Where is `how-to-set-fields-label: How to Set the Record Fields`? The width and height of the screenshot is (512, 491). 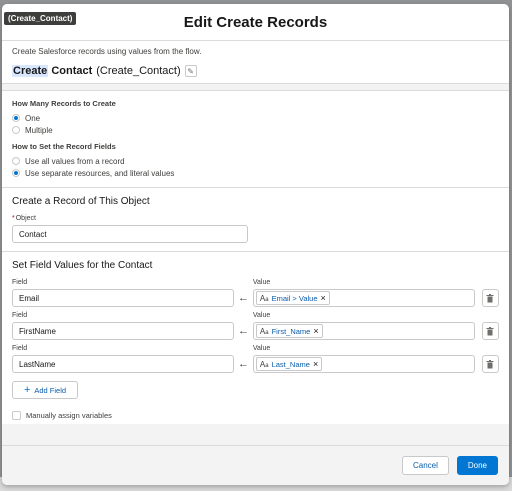
how-to-set-fields-label: How to Set the Record Fields is located at coordinates (64, 146).